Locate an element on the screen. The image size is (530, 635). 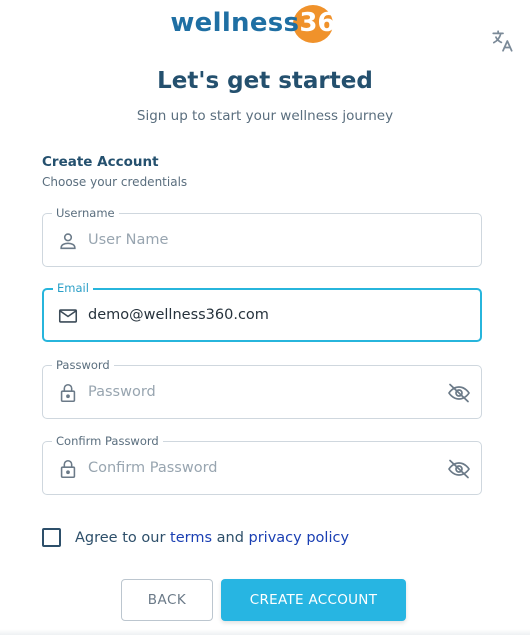
email-input is located at coordinates (258, 315).